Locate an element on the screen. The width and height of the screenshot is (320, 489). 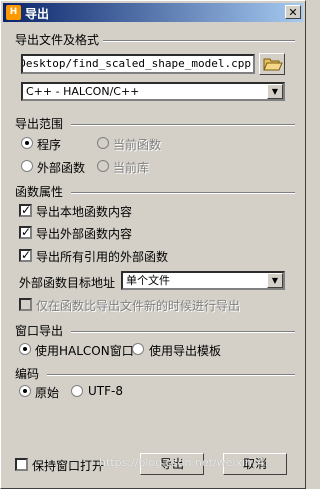
radio-scope-program is located at coordinates (27, 143).